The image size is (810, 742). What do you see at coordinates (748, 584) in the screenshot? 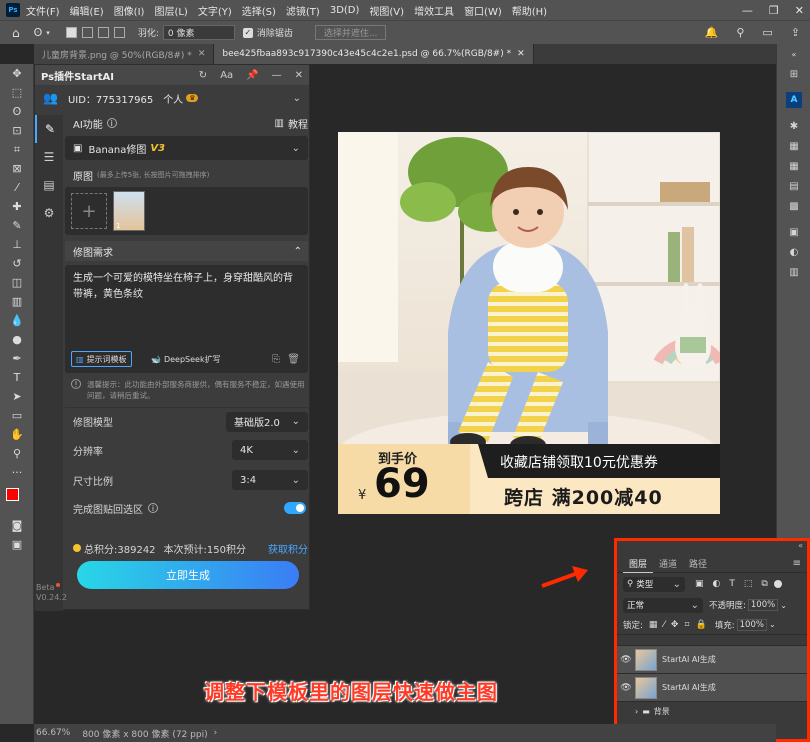
I see `filter-shape-icon: ⬚` at bounding box center [748, 584].